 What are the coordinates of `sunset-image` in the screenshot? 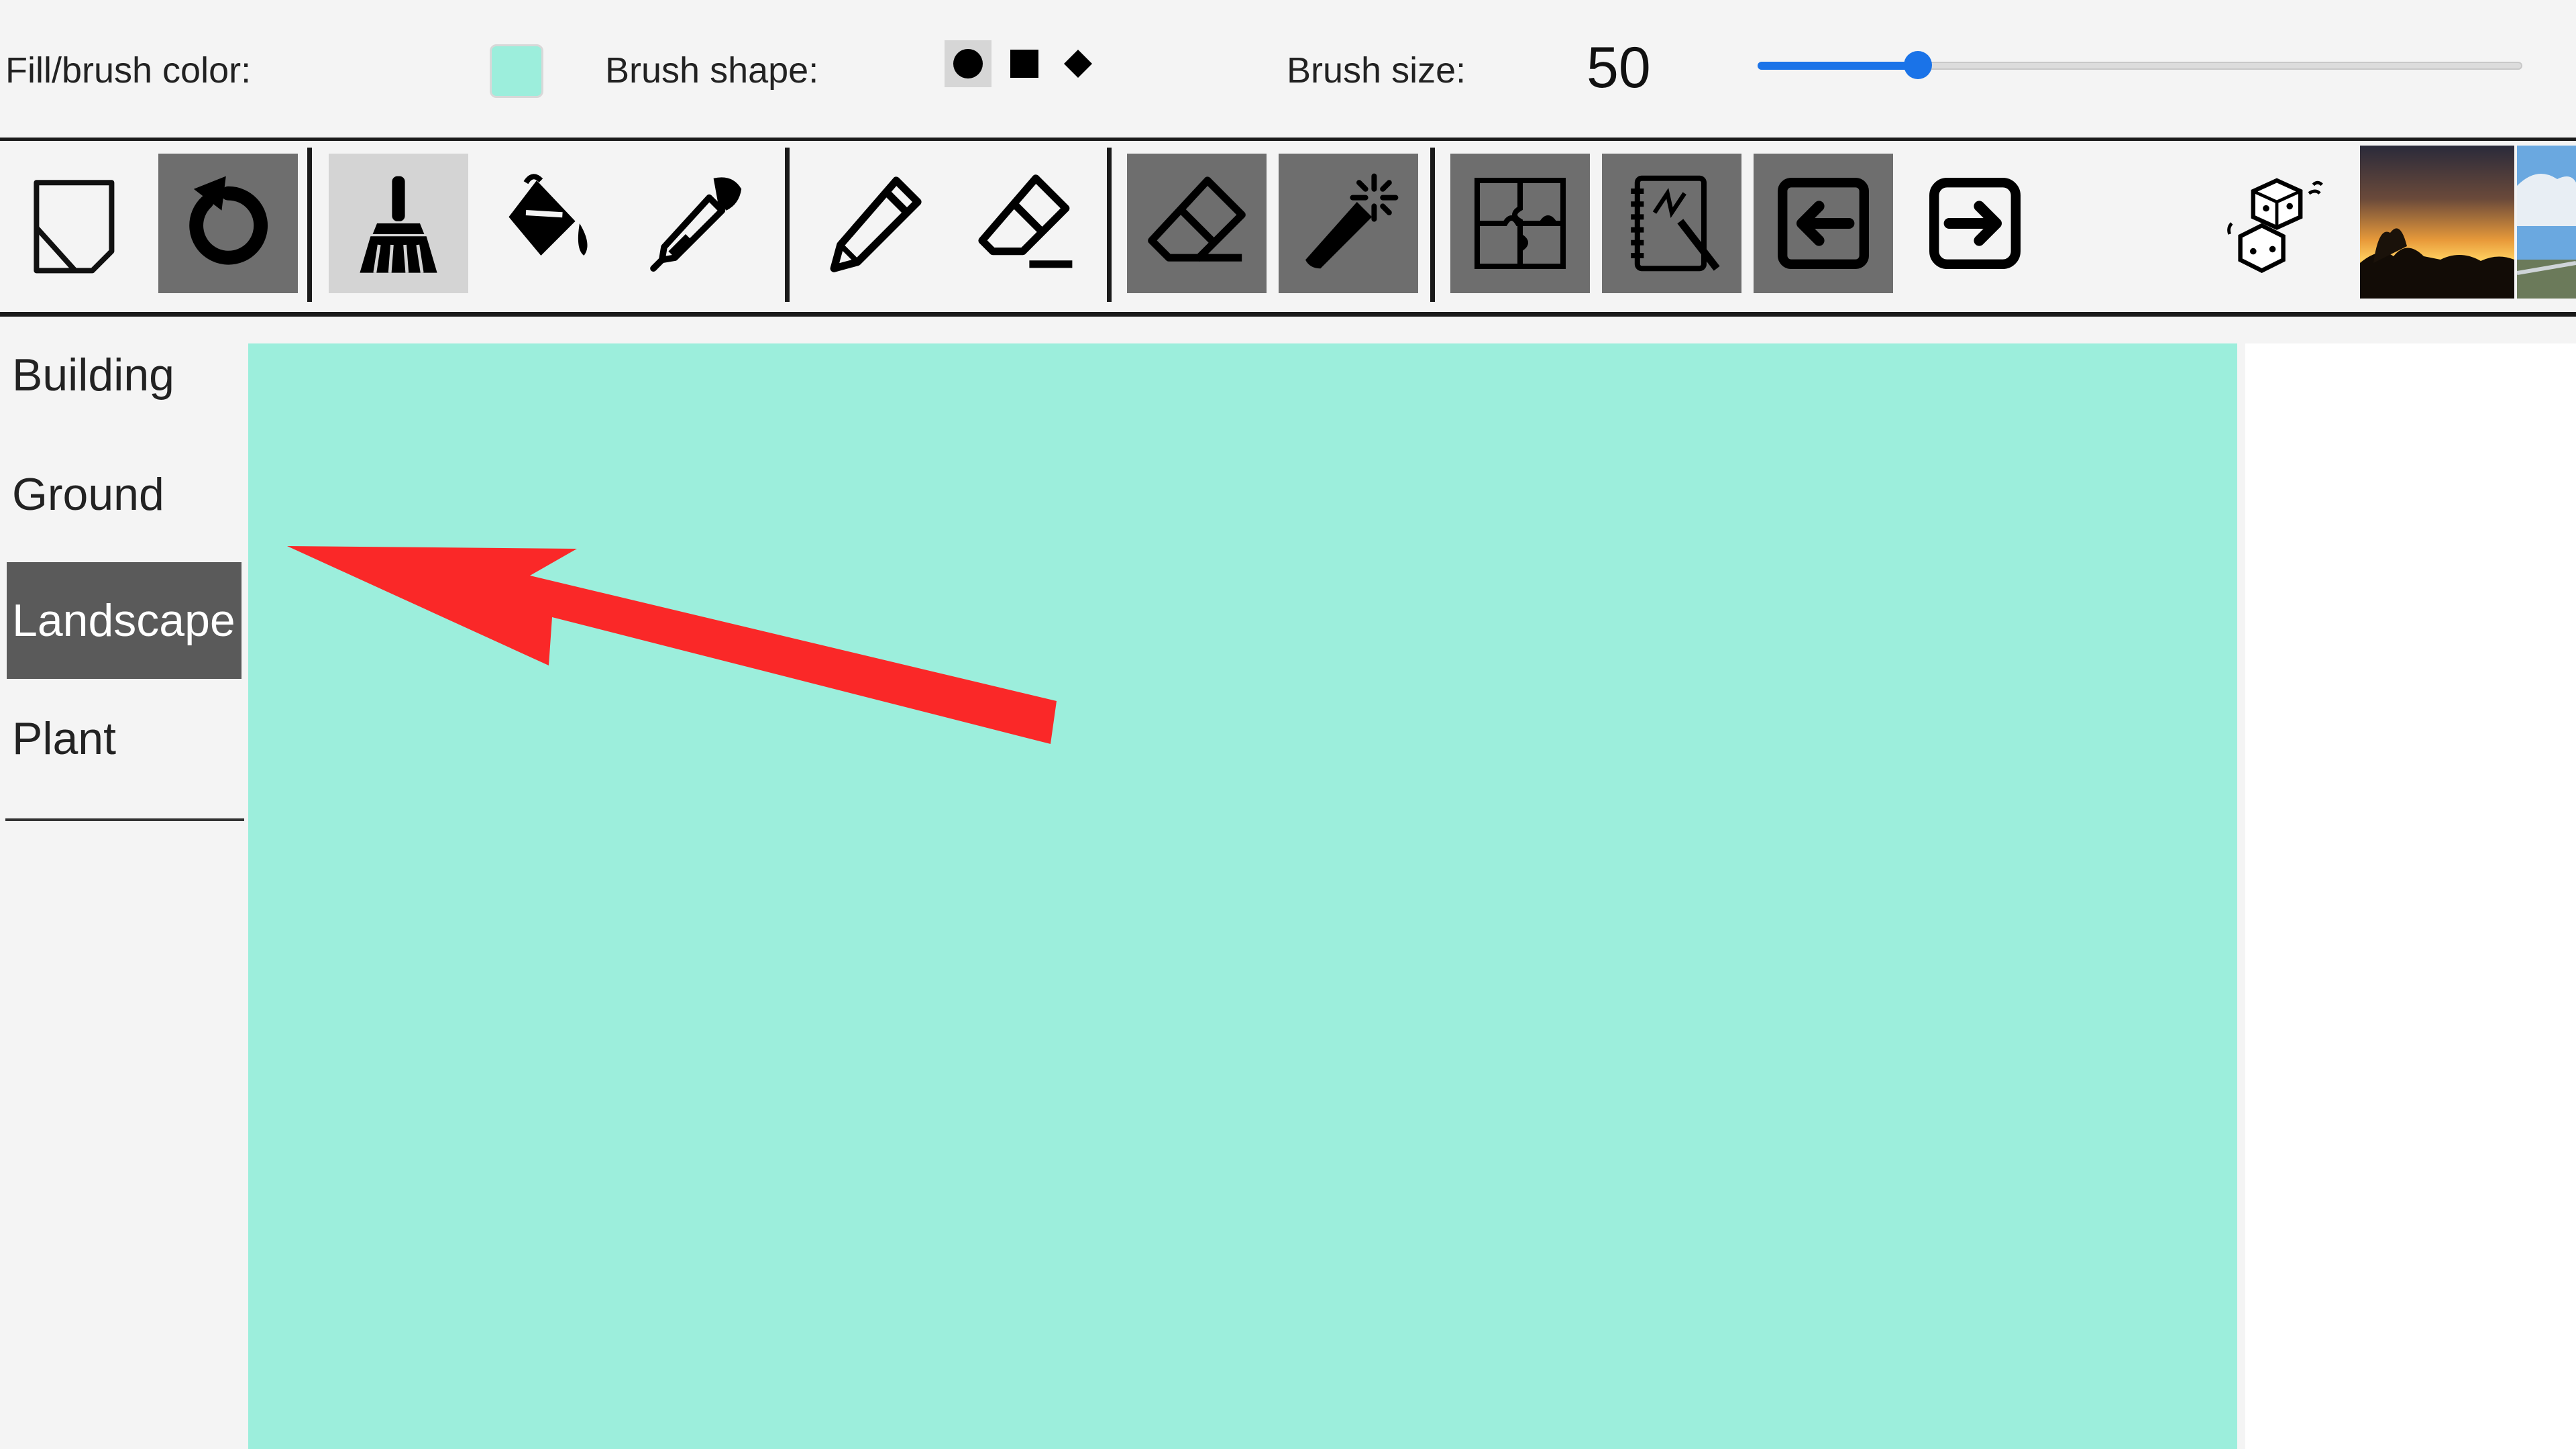 It's located at (2437, 222).